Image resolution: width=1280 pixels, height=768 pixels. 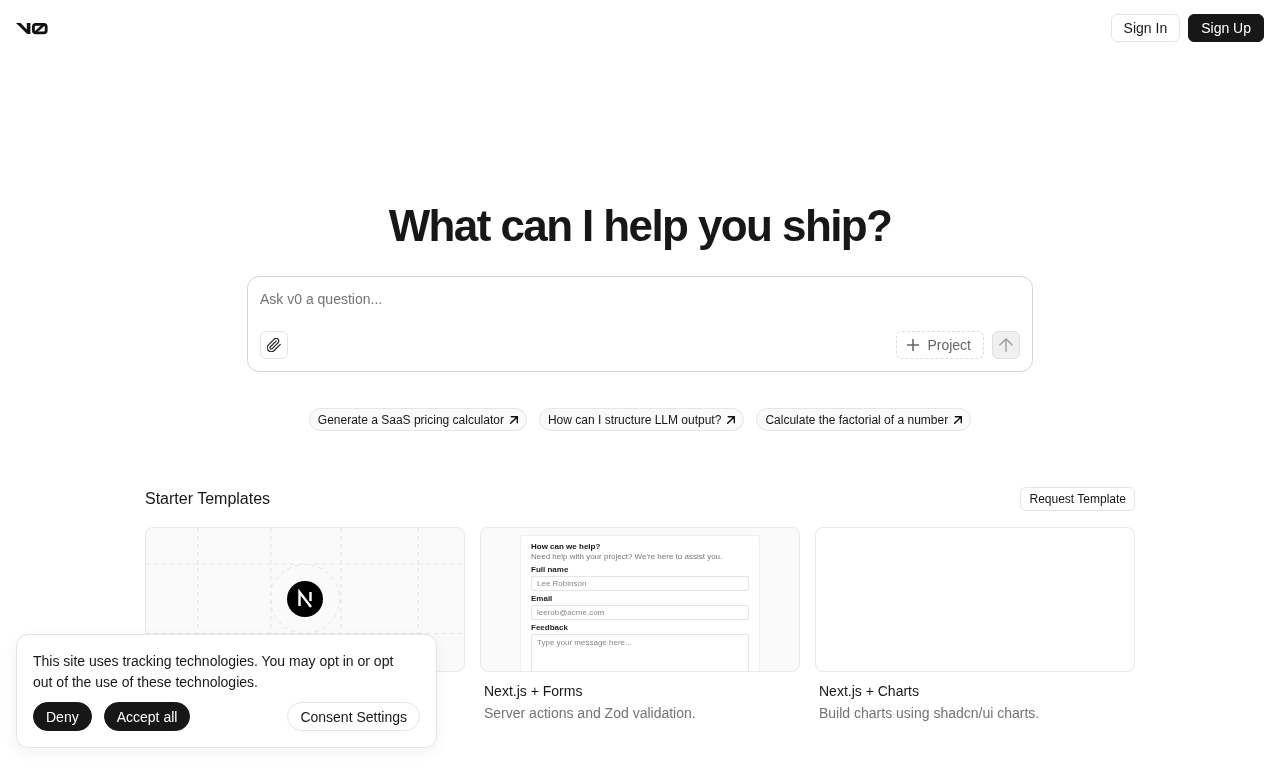 What do you see at coordinates (214, 672) in the screenshot?
I see `cookie-message: This site uses tracking technologies. You may opt in or opt out of the use of these technologies.` at bounding box center [214, 672].